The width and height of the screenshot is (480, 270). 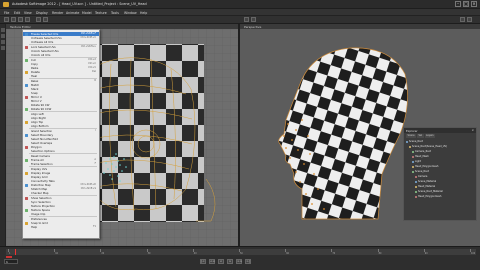 What do you see at coordinates (42, 13) in the screenshot?
I see `menu-display: Display` at bounding box center [42, 13].